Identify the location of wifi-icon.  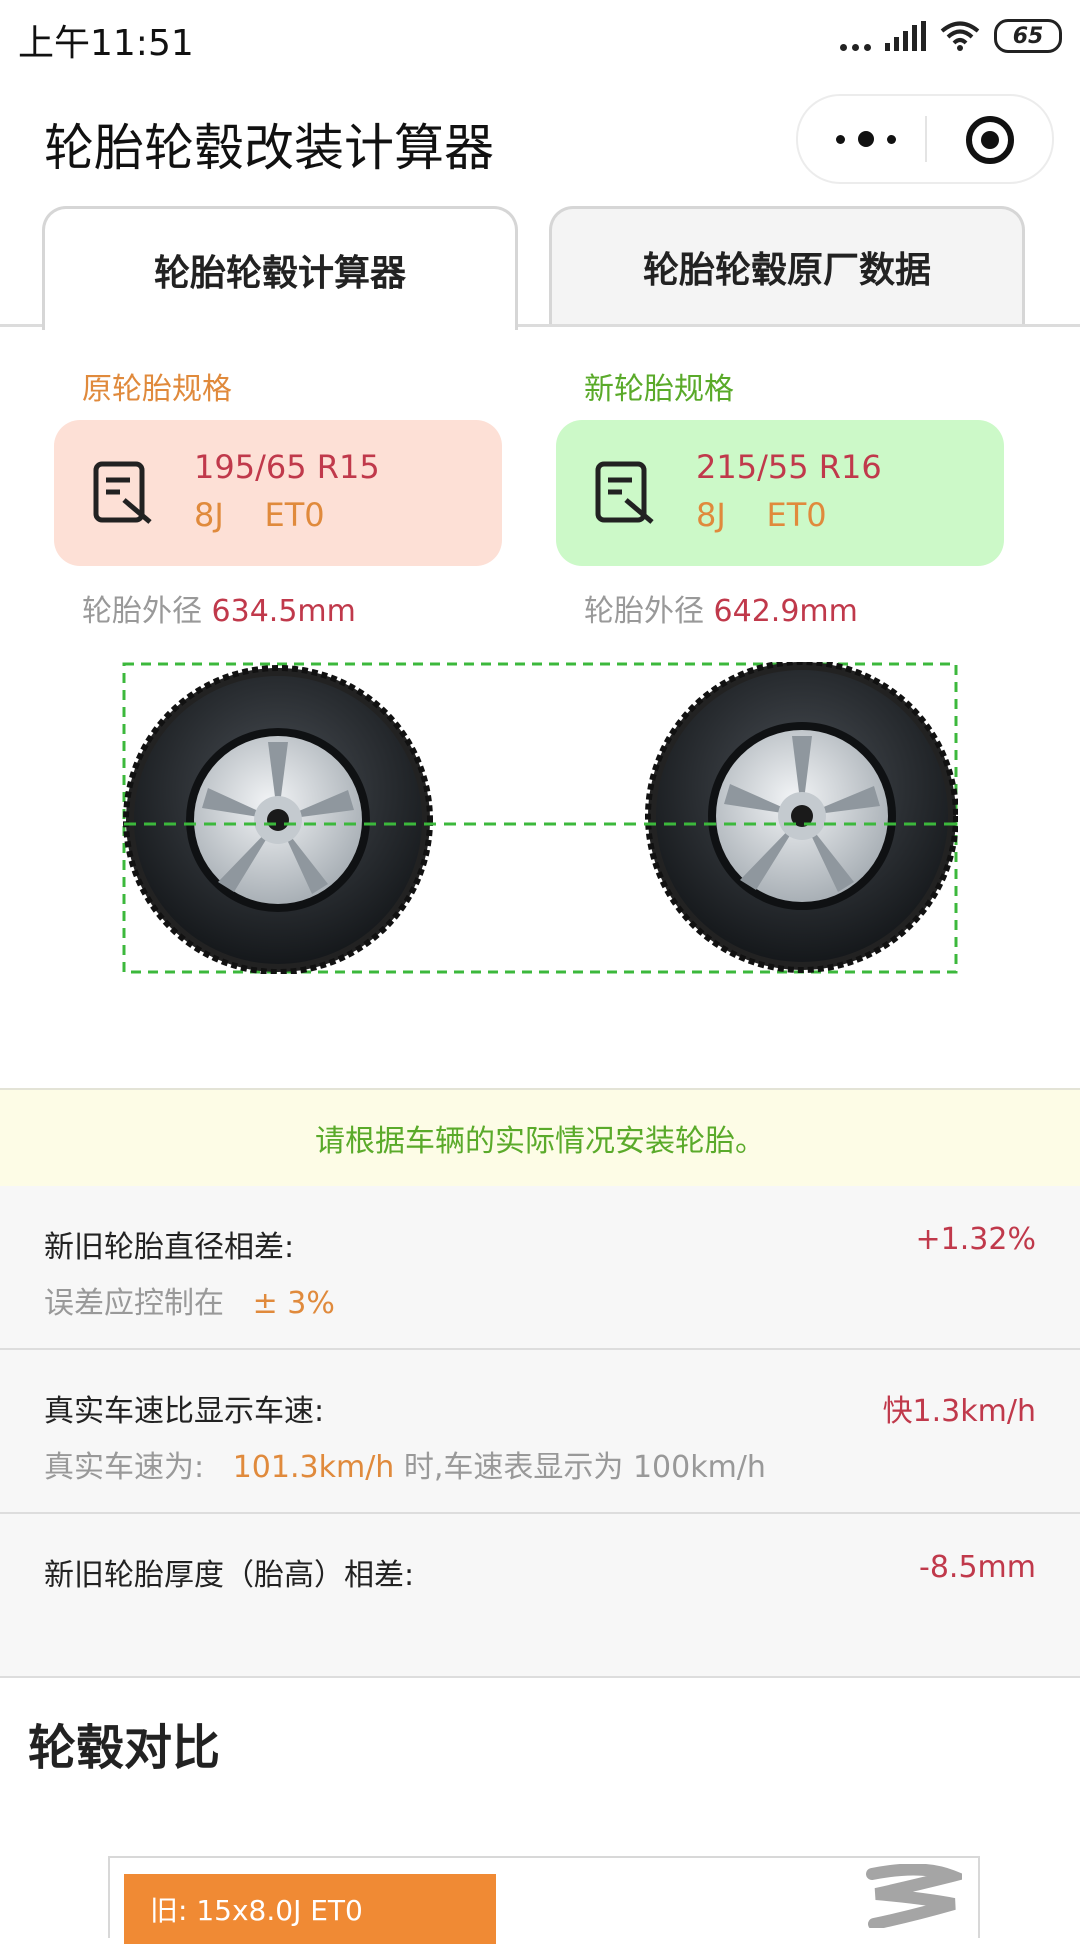
(960, 36).